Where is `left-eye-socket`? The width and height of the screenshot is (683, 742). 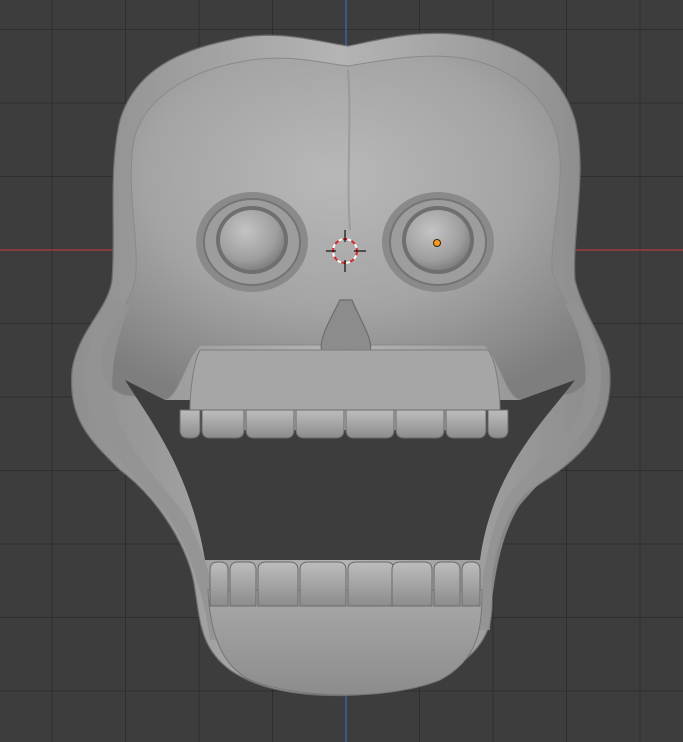
left-eye-socket is located at coordinates (252, 242).